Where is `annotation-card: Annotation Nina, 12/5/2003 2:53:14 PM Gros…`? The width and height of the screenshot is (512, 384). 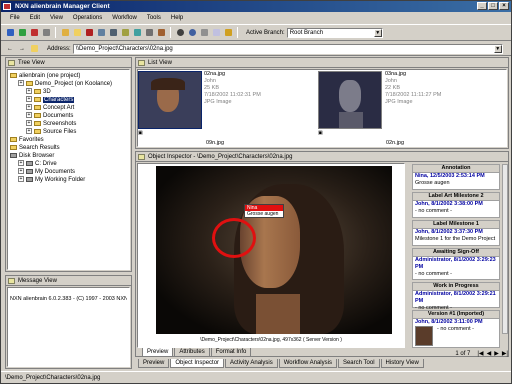
annotation-card: Annotation Nina, 12/5/2003 2:53:14 PM Gros… is located at coordinates (456, 177).